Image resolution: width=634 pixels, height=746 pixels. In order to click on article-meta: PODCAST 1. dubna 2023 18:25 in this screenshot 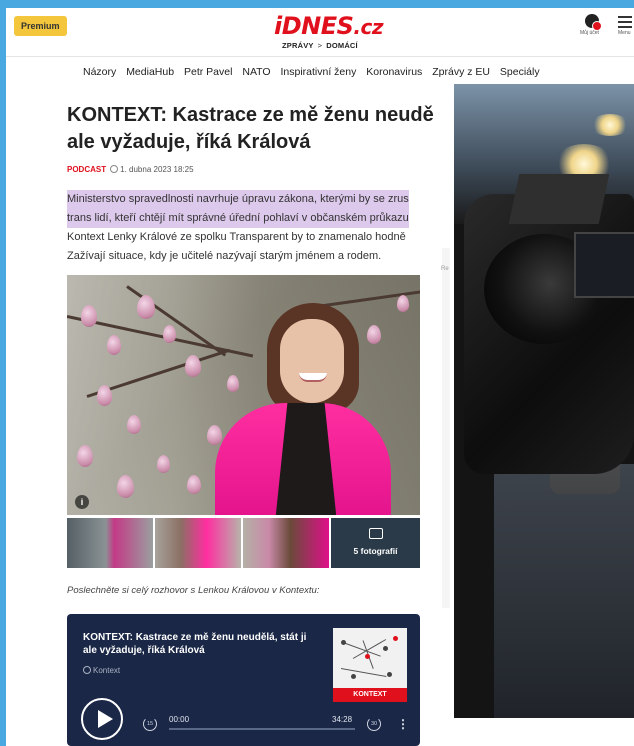, I will do `click(130, 169)`.